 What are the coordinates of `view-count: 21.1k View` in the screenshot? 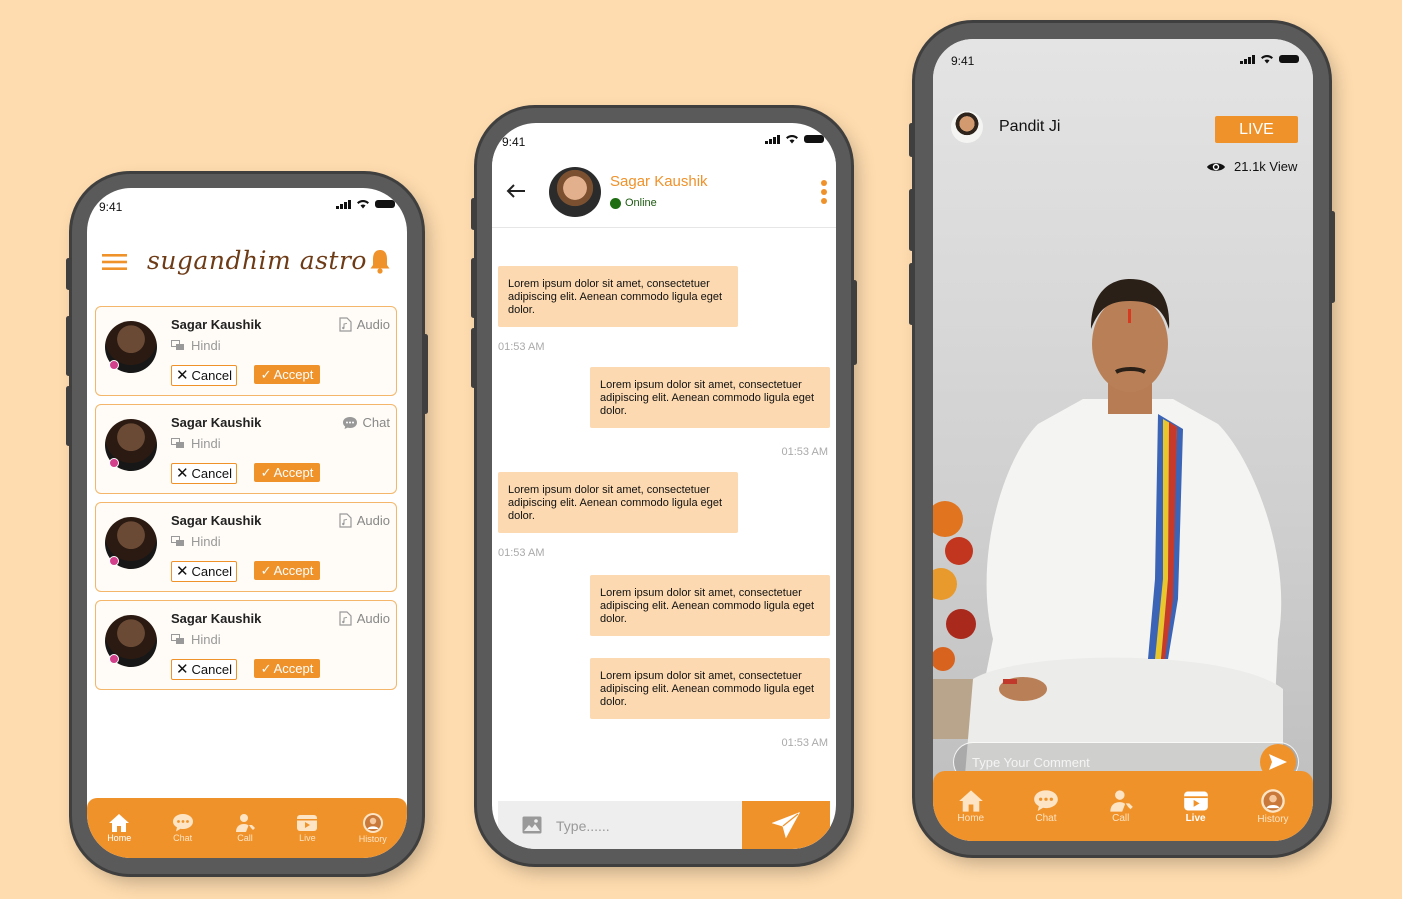 It's located at (1251, 166).